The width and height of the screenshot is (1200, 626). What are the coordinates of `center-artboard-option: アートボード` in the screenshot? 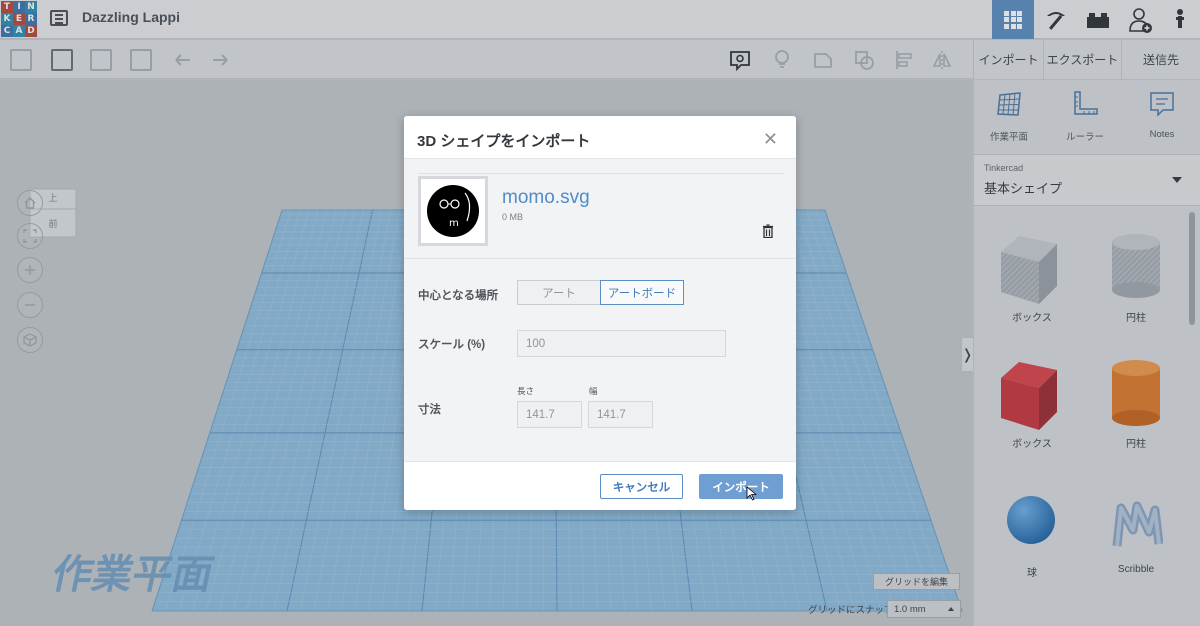 It's located at (642, 292).